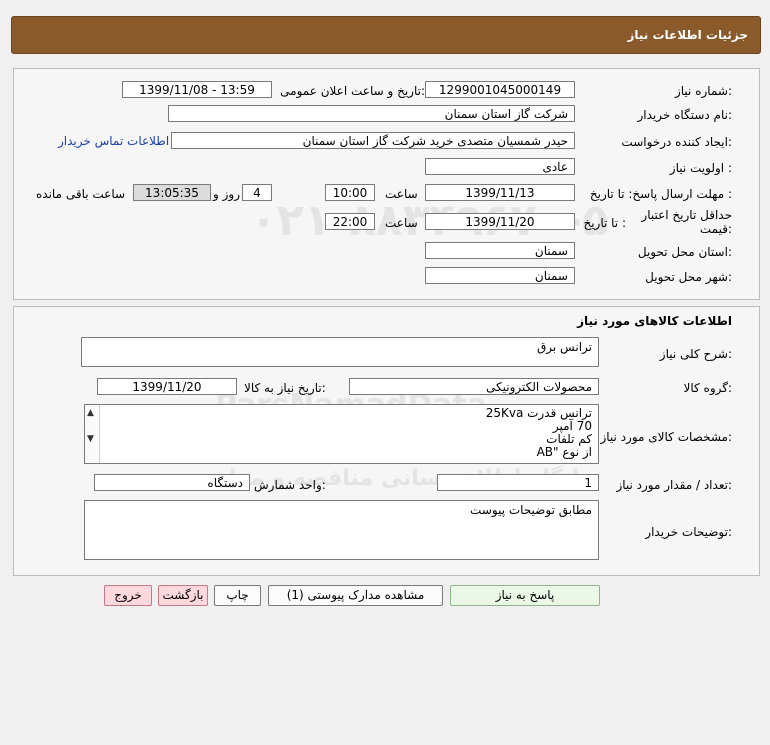  Describe the element at coordinates (674, 485) in the screenshot. I see `qty-label: تعداد / مقدار مورد نیاز:` at that location.